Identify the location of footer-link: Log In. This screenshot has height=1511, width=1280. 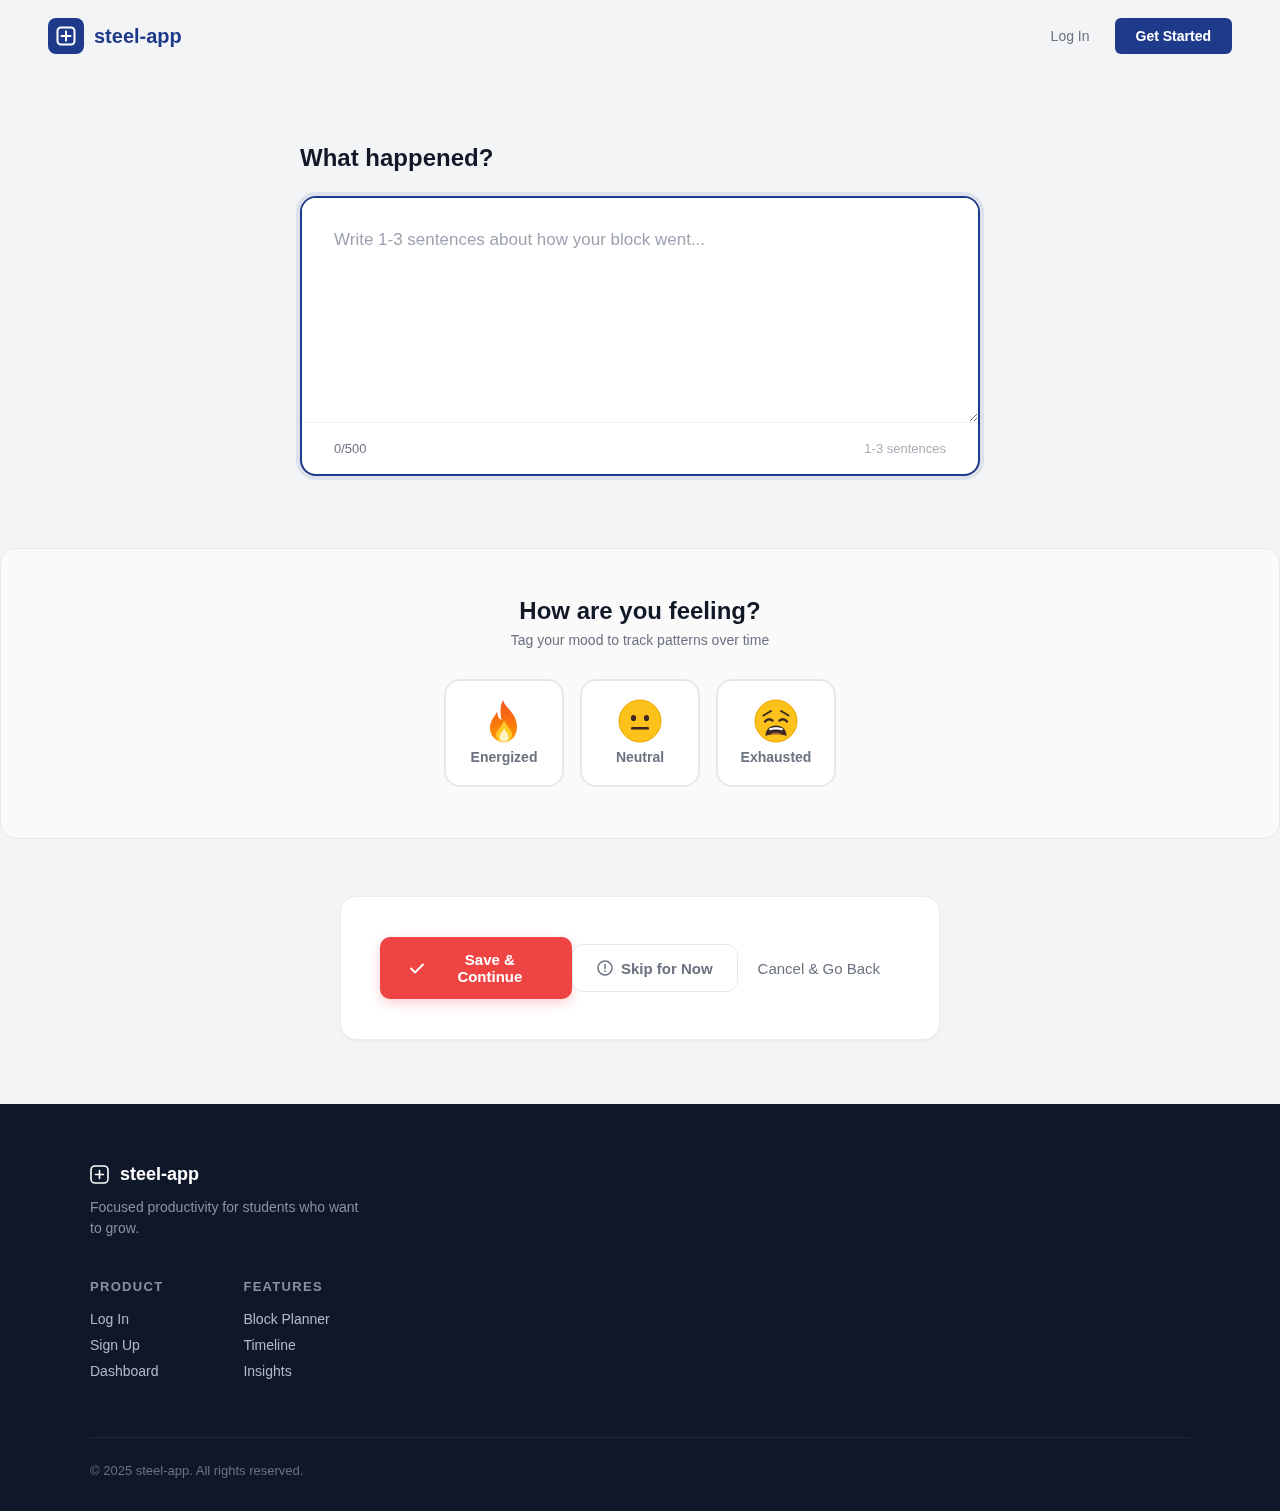
(109, 1319).